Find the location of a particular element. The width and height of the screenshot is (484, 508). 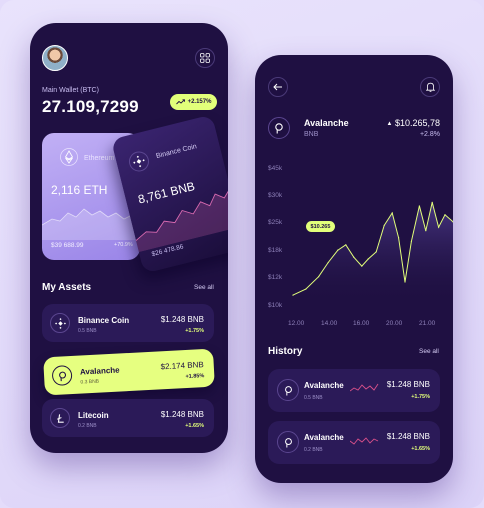

ethereum-change: +70.9% is located at coordinates (123, 245).